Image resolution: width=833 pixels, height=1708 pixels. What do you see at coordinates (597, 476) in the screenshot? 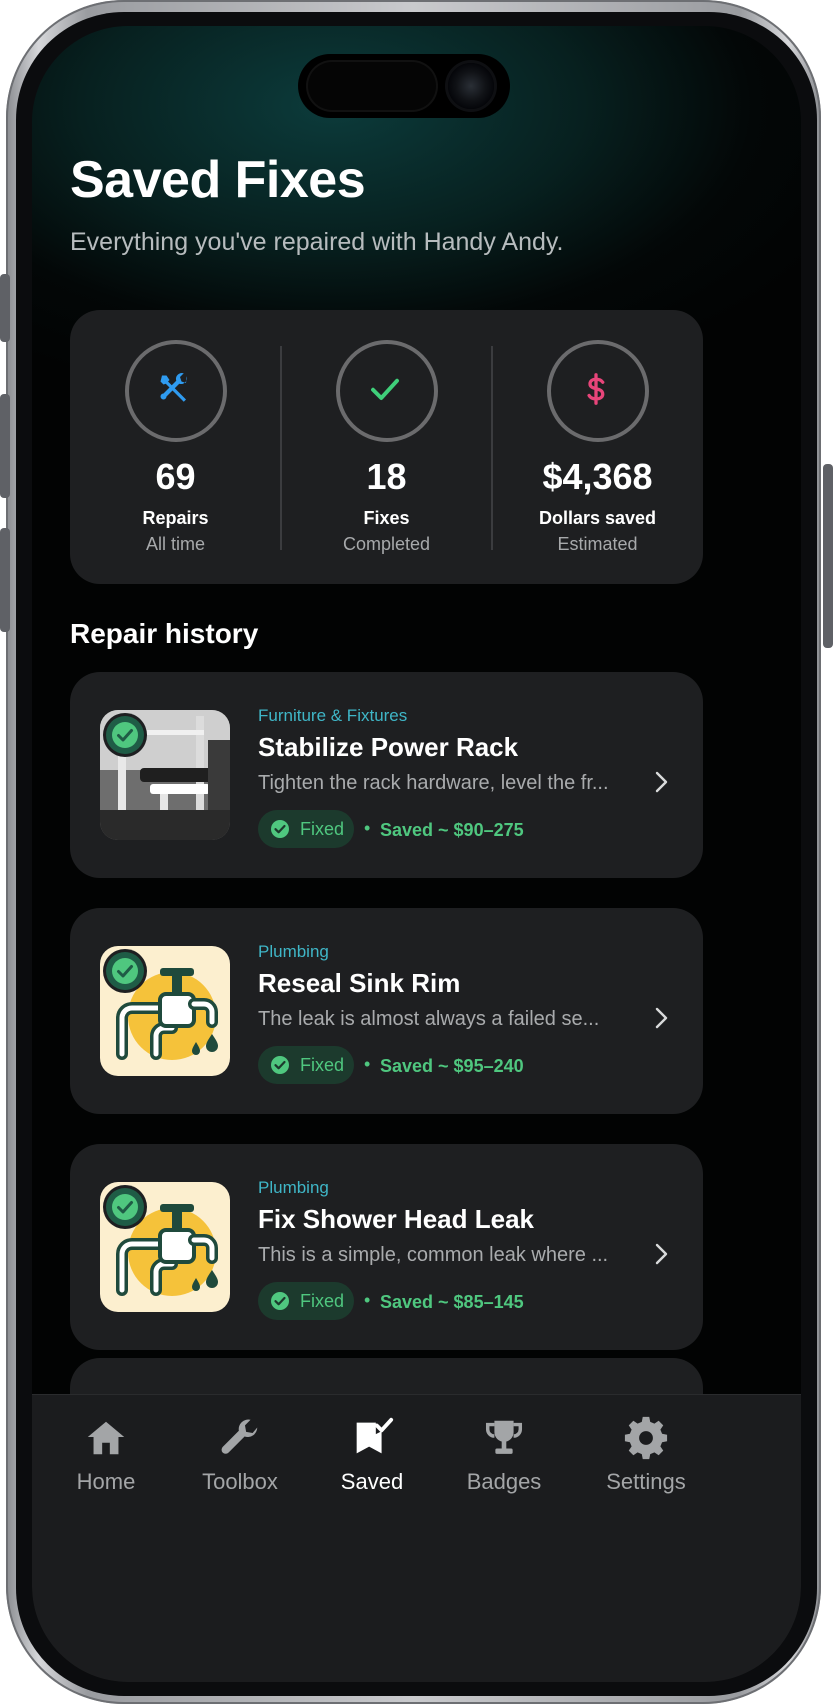
I see `stat-value: $4,368` at bounding box center [597, 476].